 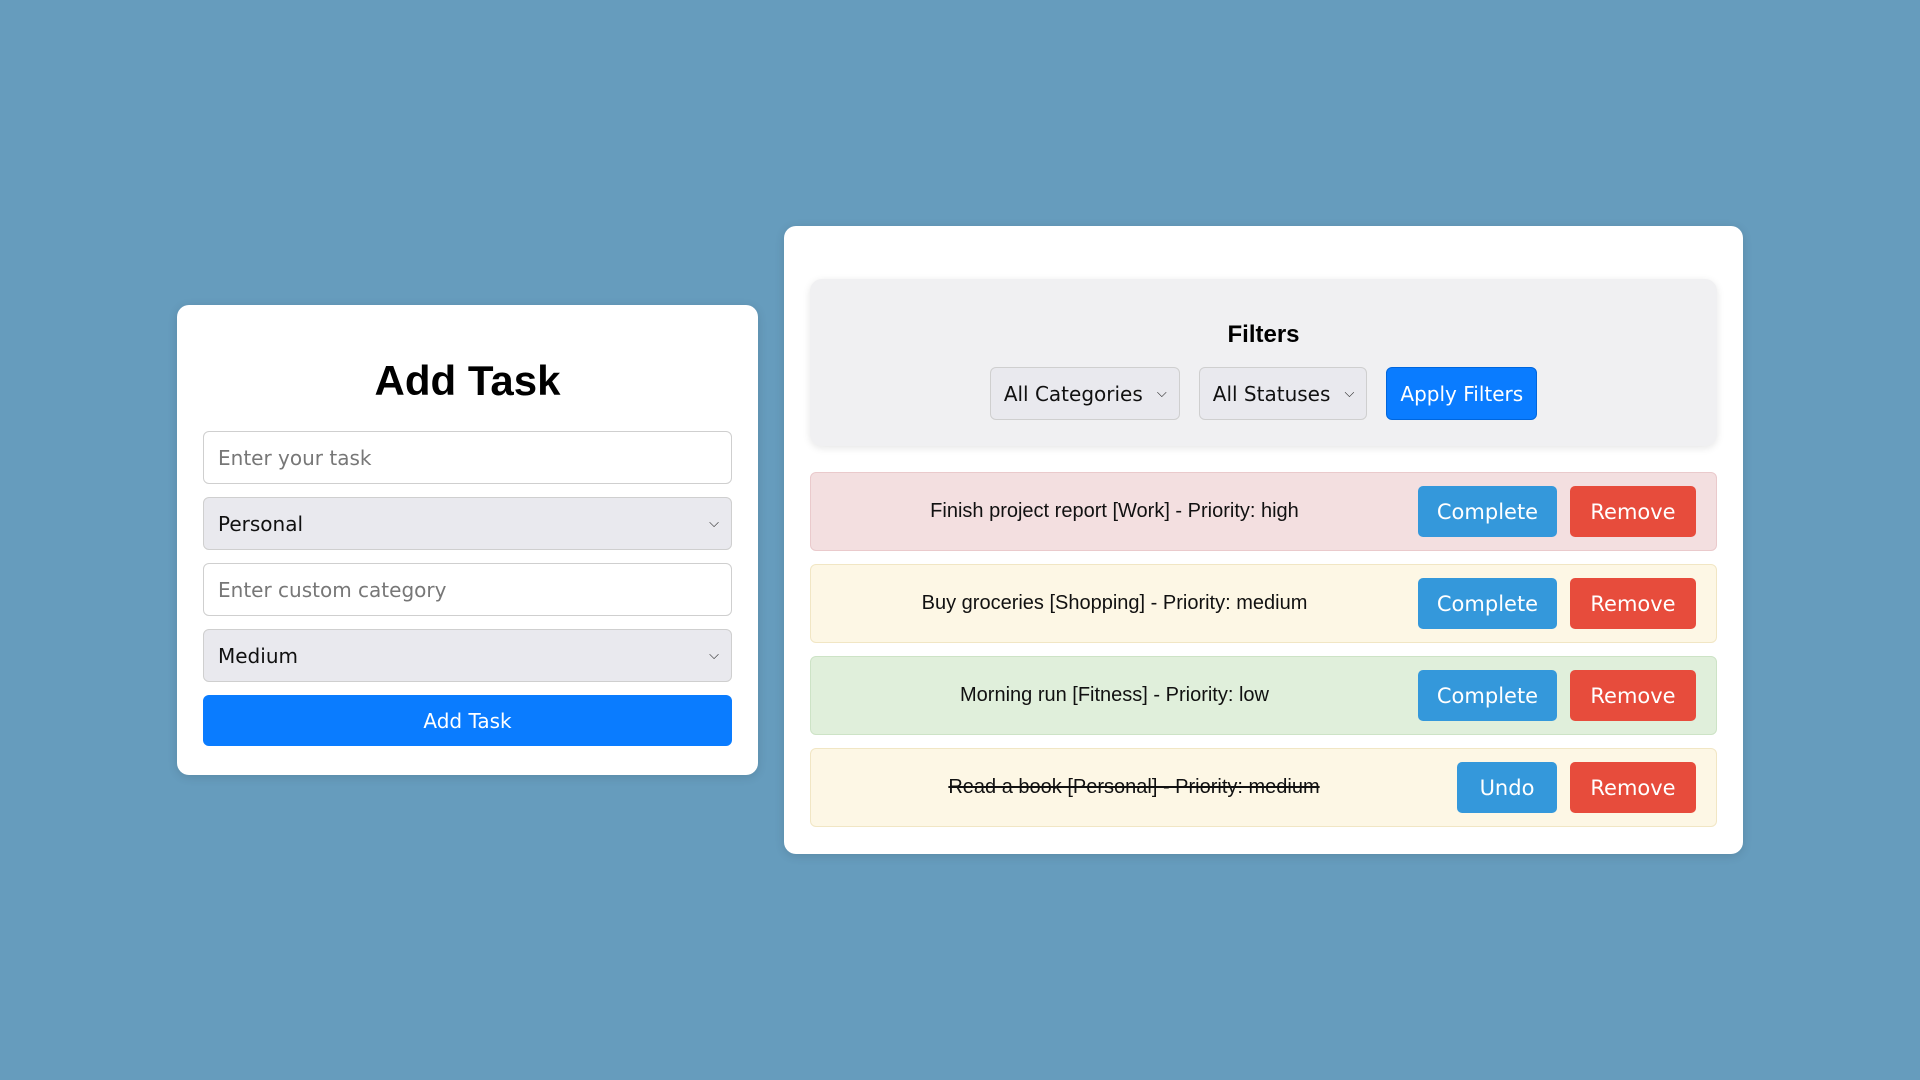 What do you see at coordinates (261, 523) in the screenshot?
I see `category-select-value: Personal` at bounding box center [261, 523].